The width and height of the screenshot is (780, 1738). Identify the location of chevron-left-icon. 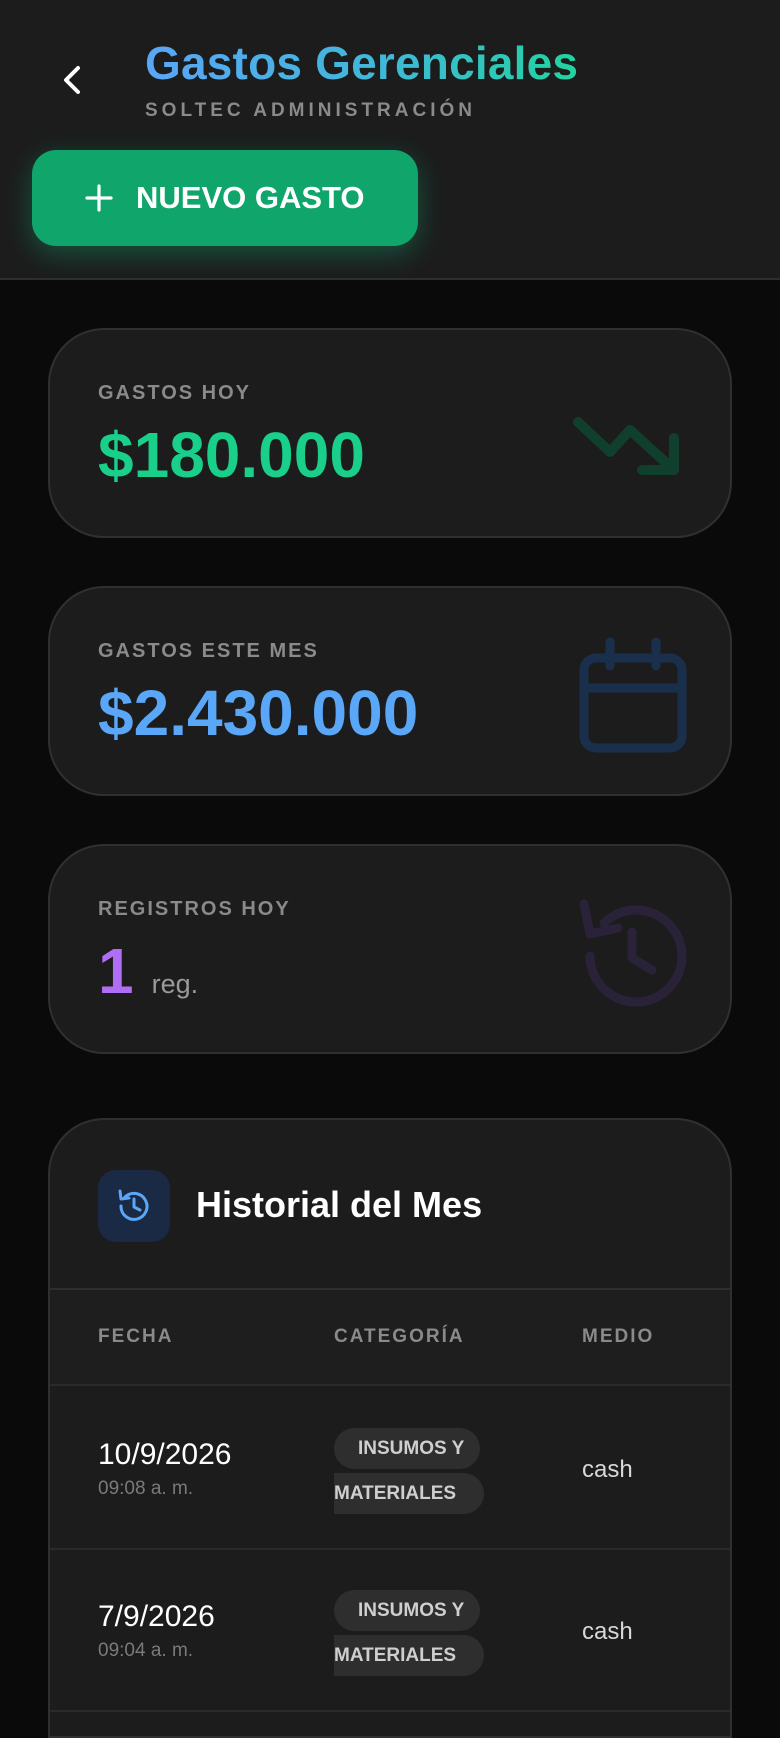
(72, 80).